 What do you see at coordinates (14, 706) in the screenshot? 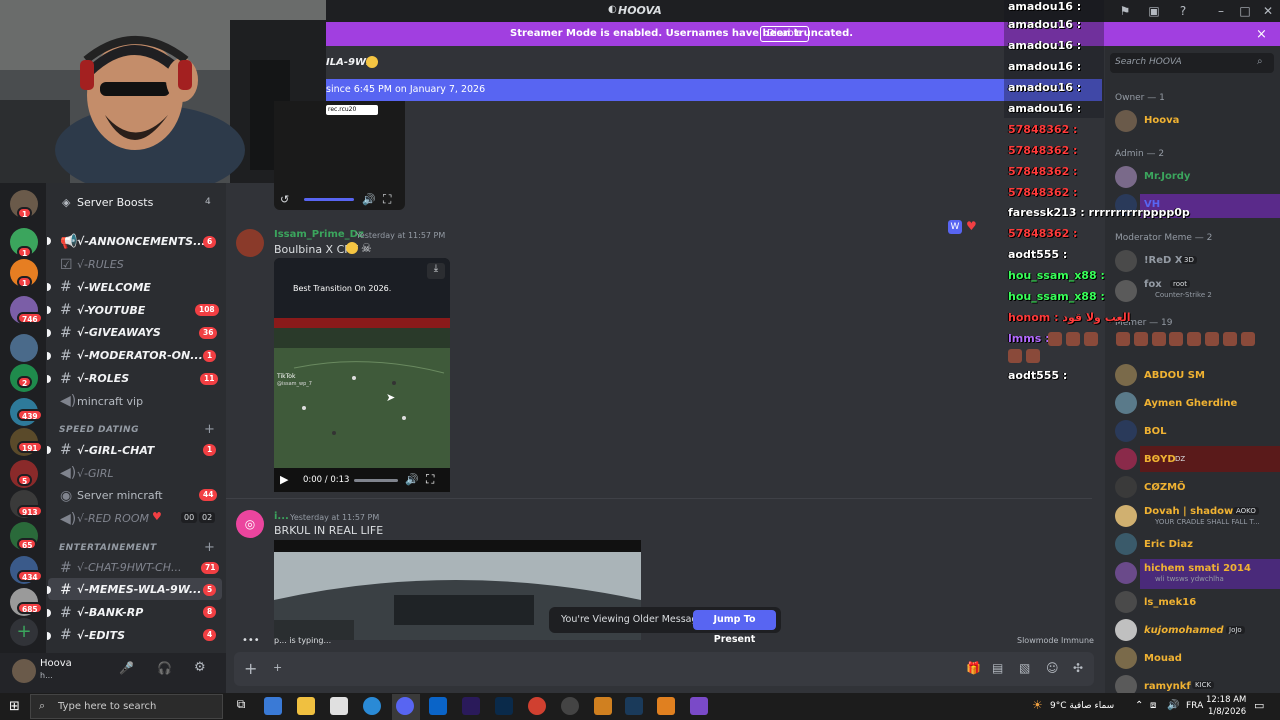
I see `windows-start-icon: ⊞` at bounding box center [14, 706].